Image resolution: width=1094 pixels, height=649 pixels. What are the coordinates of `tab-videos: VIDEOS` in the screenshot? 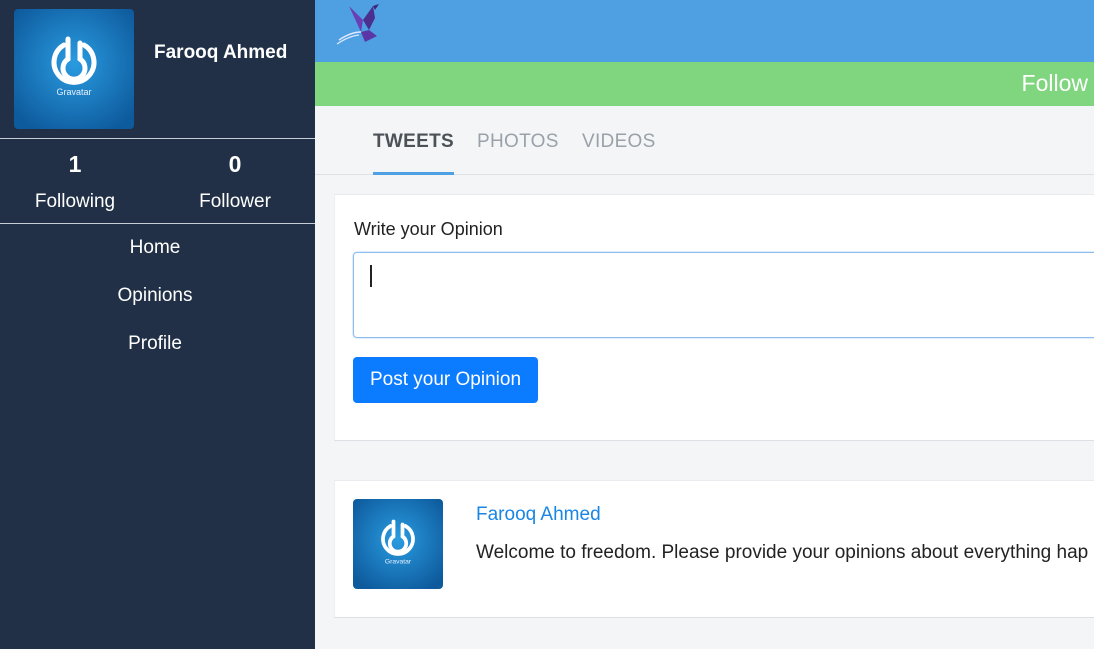 It's located at (619, 151).